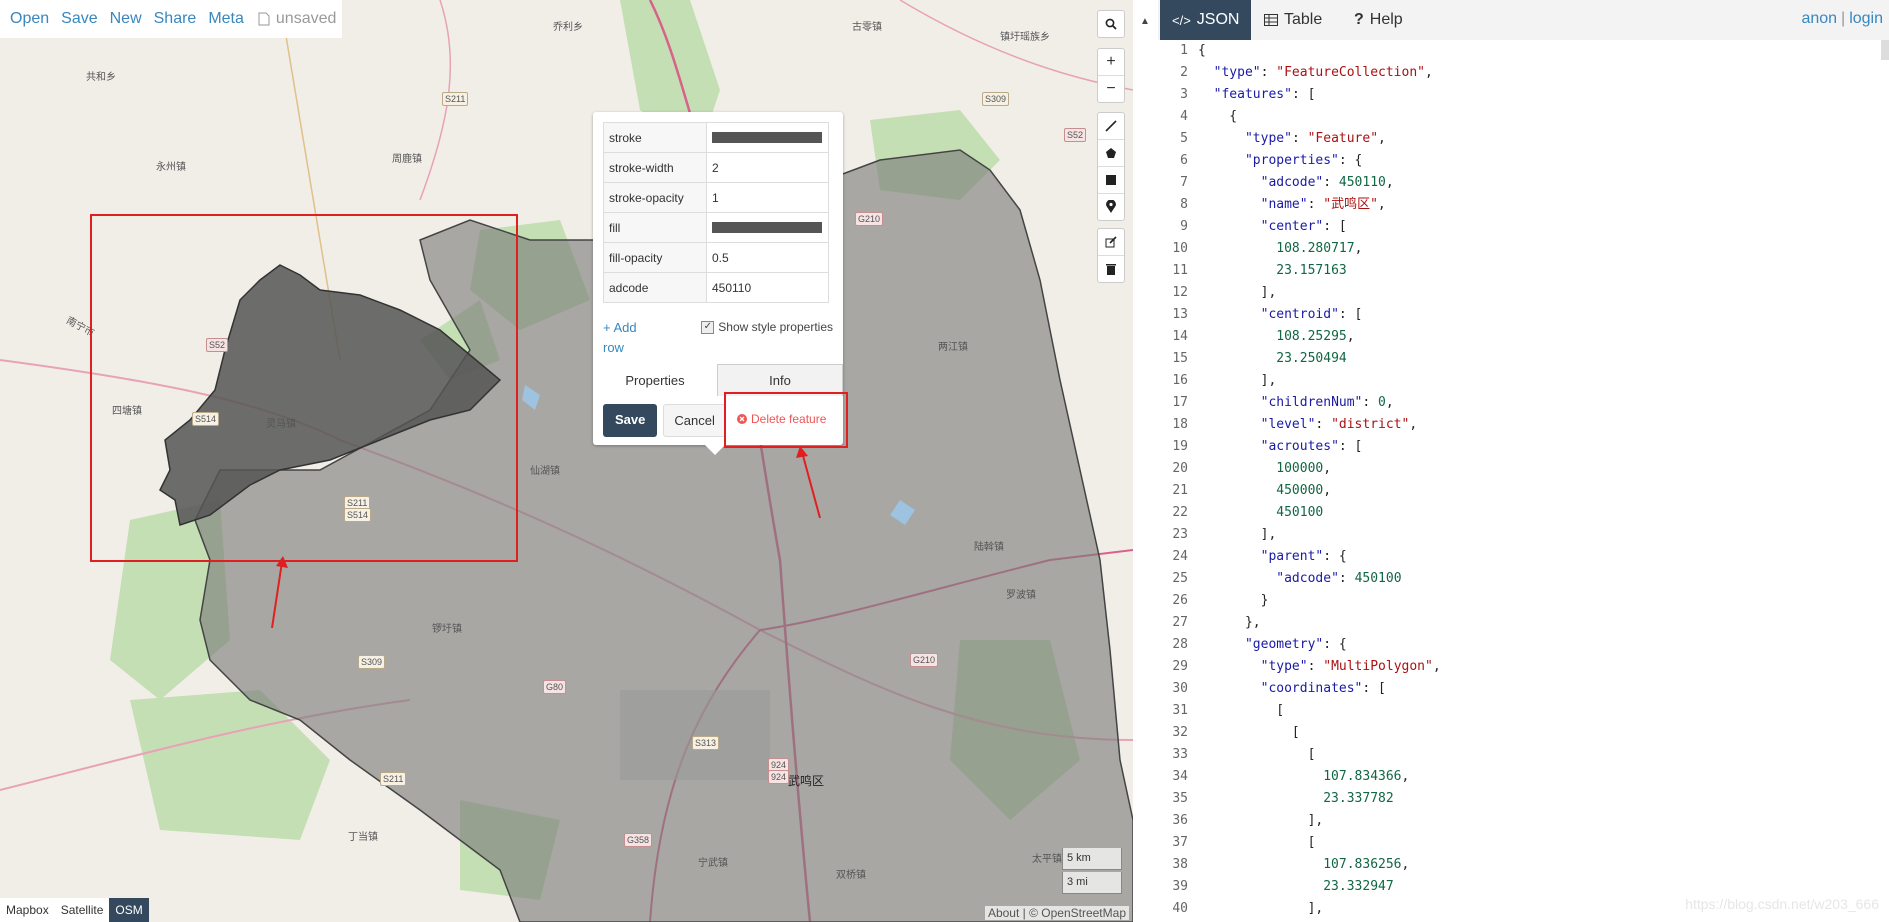 This screenshot has height=922, width=1889. What do you see at coordinates (1327, 402) in the screenshot?
I see `code-text: "childrenNum": 0,` at bounding box center [1327, 402].